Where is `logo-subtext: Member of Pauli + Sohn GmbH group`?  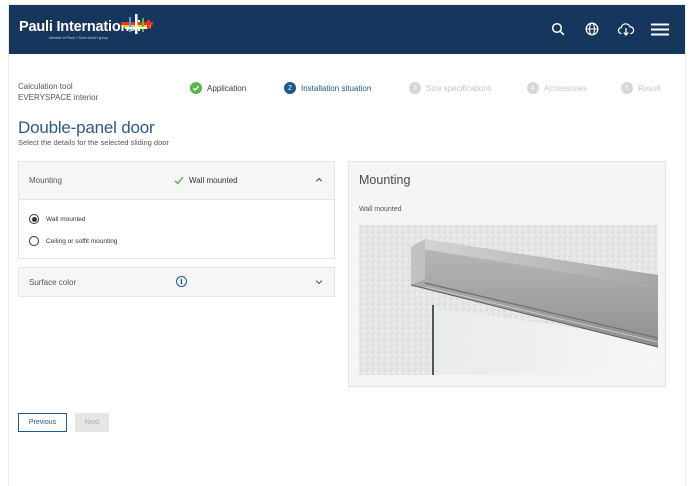
logo-subtext: Member of Pauli + Sohn GmbH group is located at coordinates (78, 38).